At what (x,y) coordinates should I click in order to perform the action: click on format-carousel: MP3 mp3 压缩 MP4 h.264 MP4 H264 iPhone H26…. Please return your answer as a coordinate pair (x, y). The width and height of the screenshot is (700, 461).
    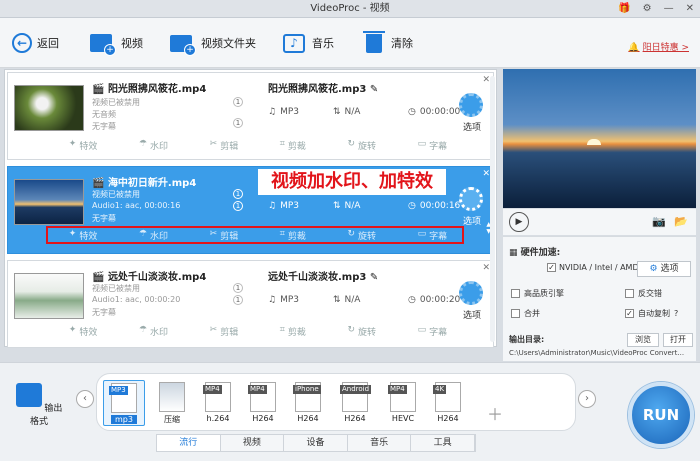
    Looking at the image, I should click on (336, 402).